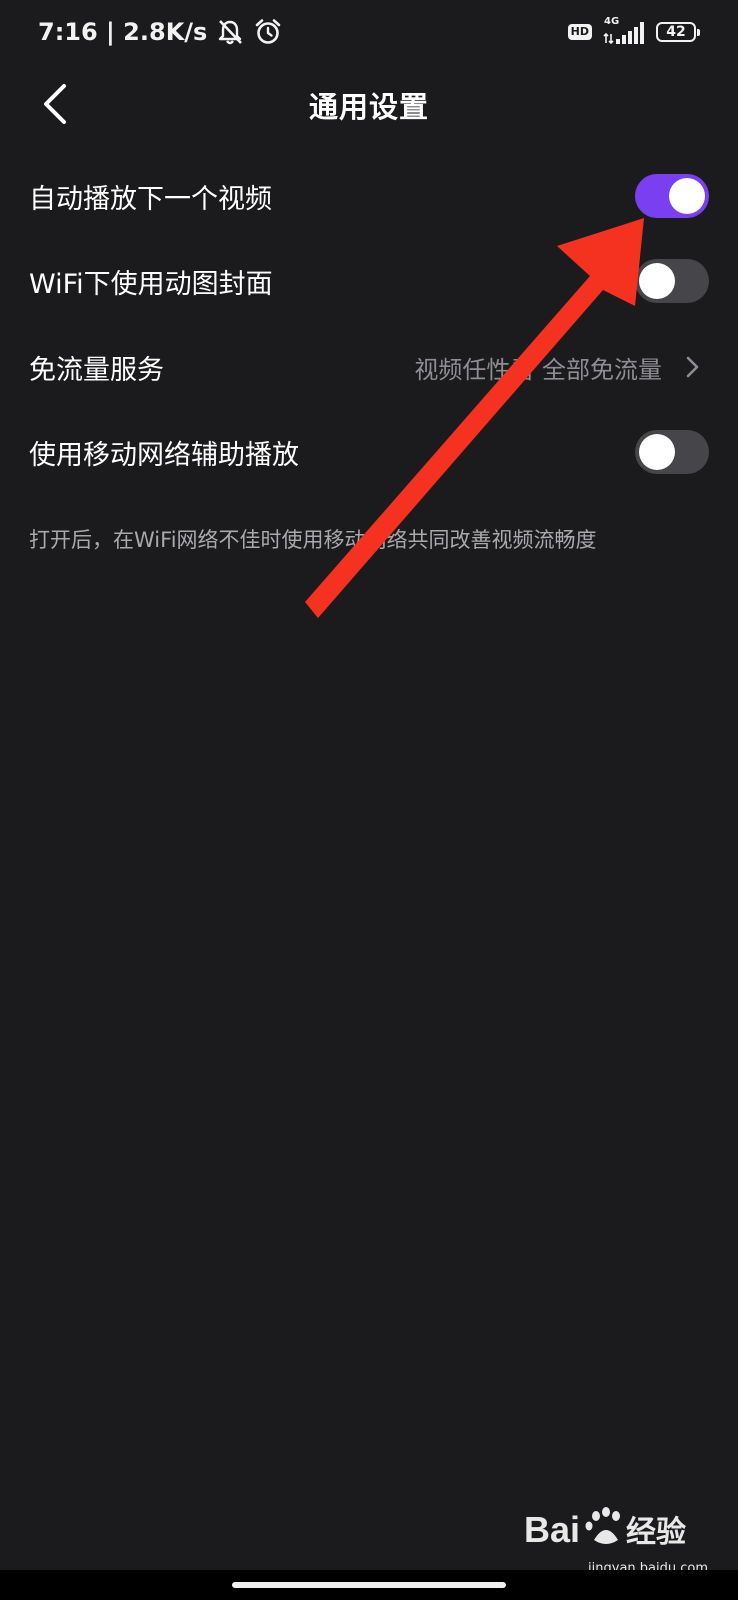  Describe the element at coordinates (692, 367) in the screenshot. I see `chevron-right-icon` at that location.